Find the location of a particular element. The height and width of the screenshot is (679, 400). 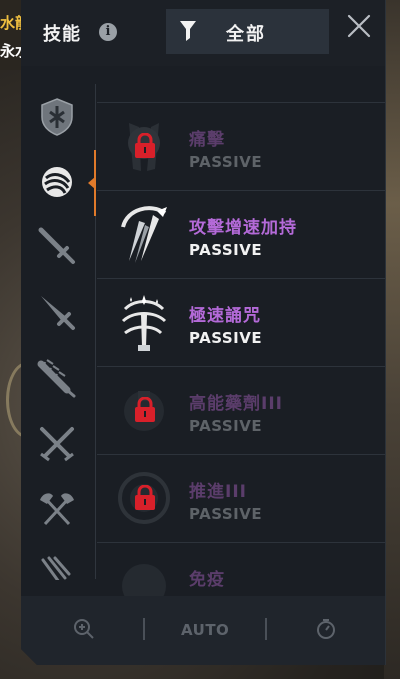

swift-chant-icon is located at coordinates (144, 322).